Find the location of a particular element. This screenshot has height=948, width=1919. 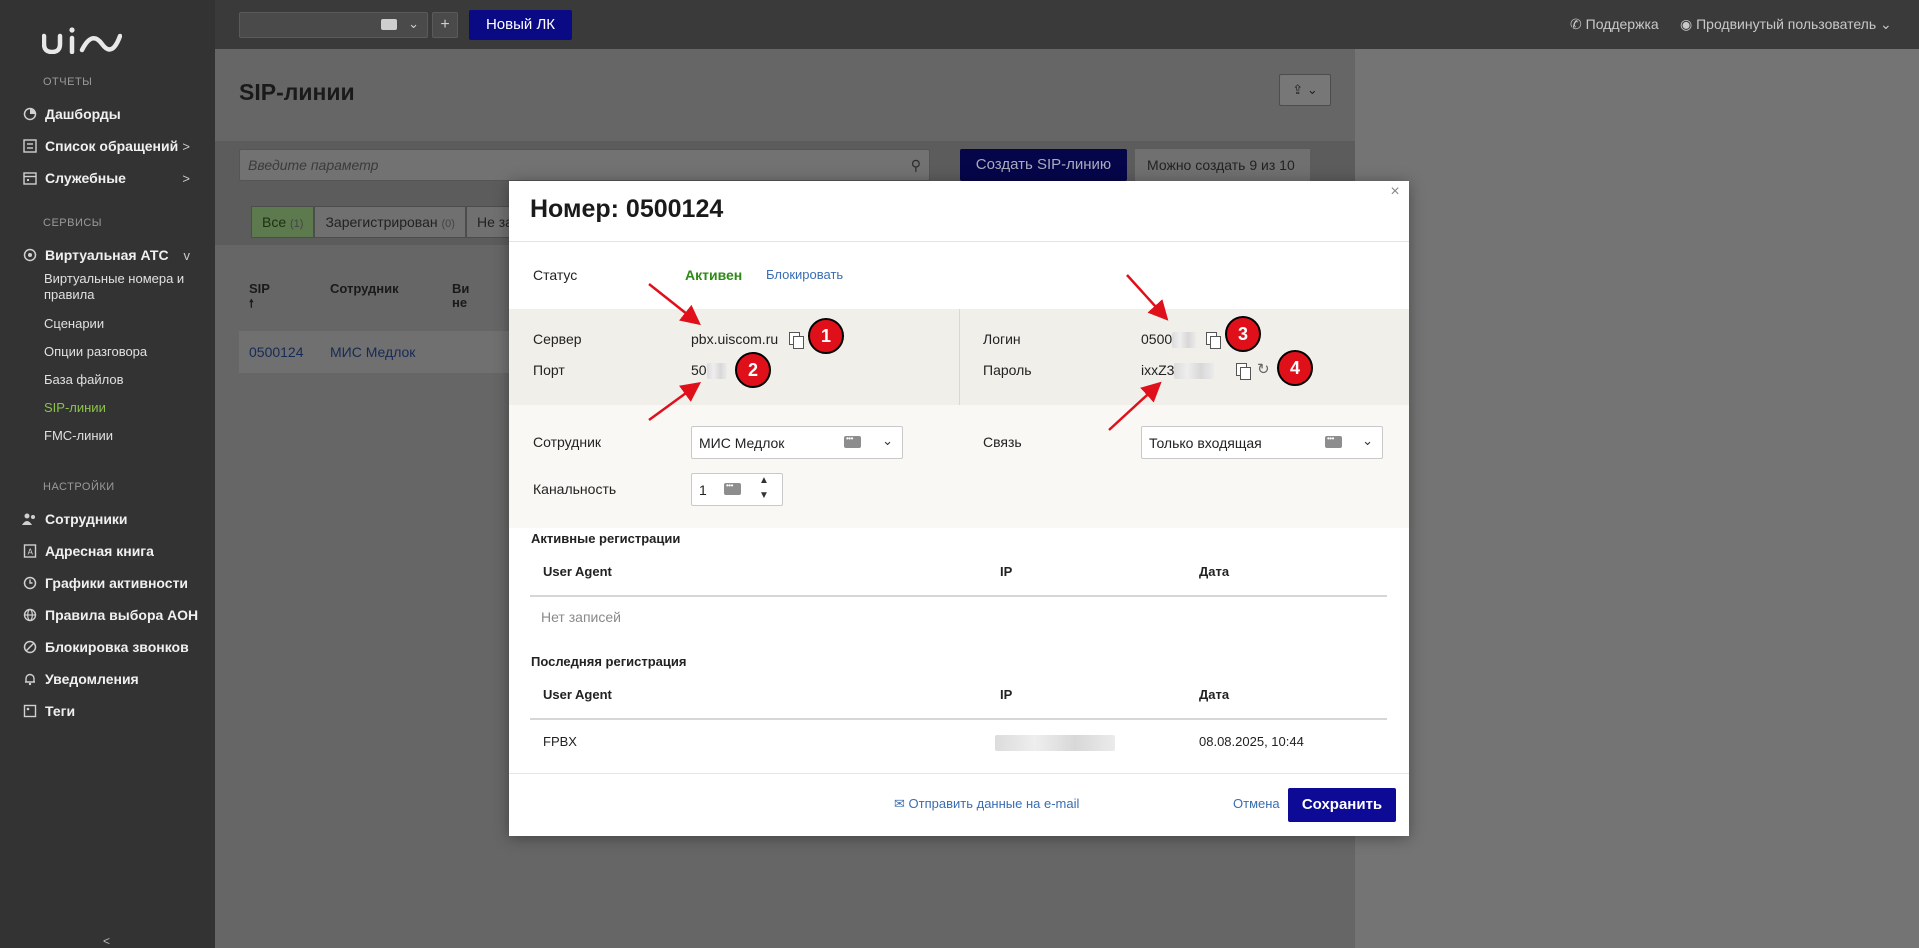

sip-number-link: 0500124 is located at coordinates (276, 352).